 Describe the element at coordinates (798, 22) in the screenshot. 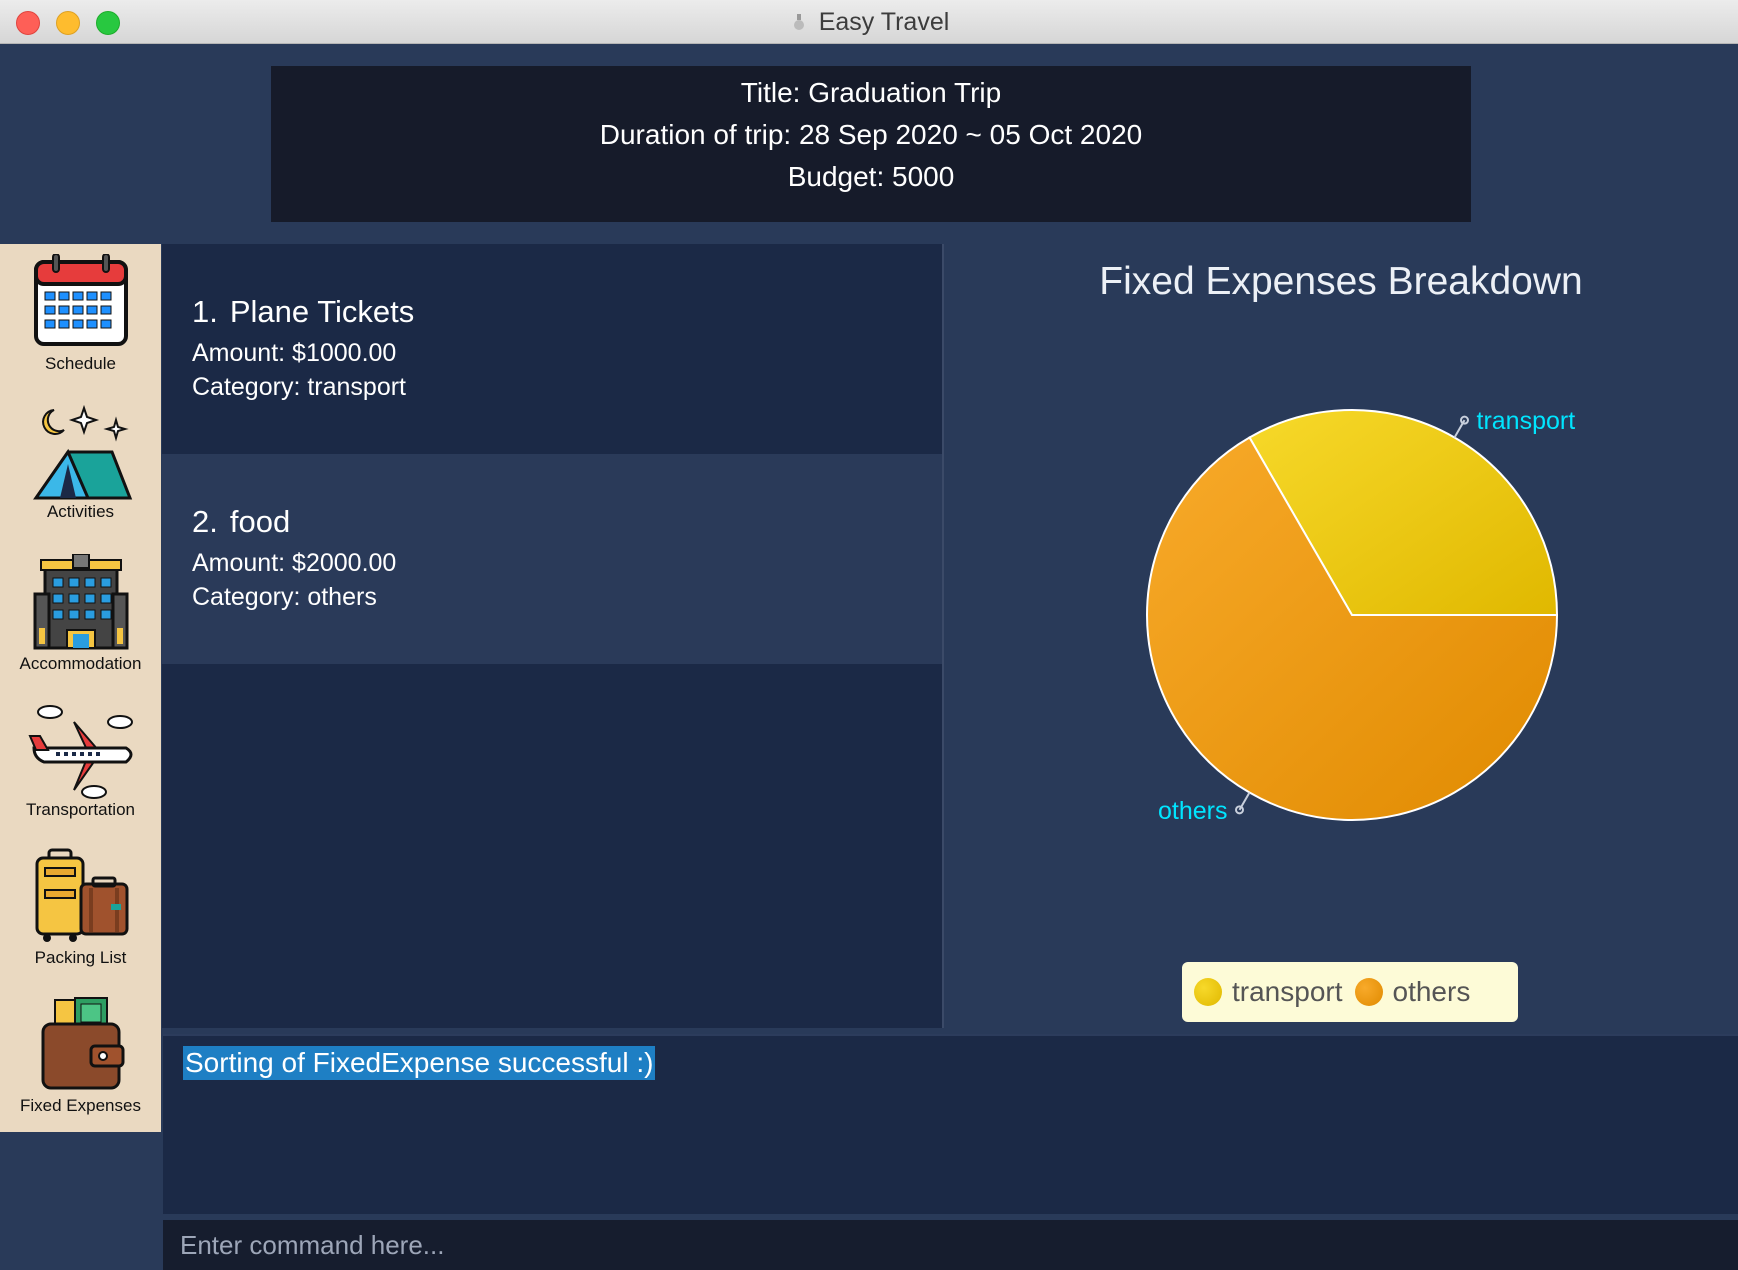

I see `app-logo-icon` at that location.